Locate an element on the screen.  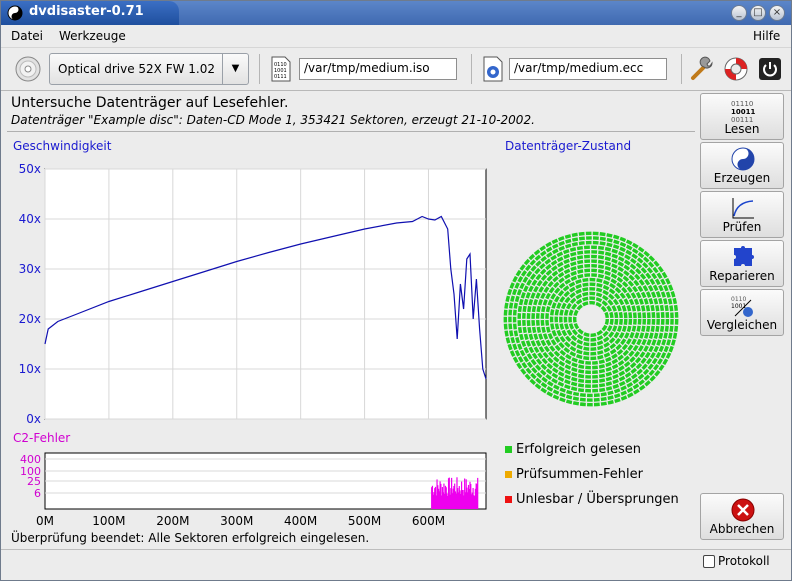
legend-unreadable: Unlesbar / Übersprungen is located at coordinates (592, 499).